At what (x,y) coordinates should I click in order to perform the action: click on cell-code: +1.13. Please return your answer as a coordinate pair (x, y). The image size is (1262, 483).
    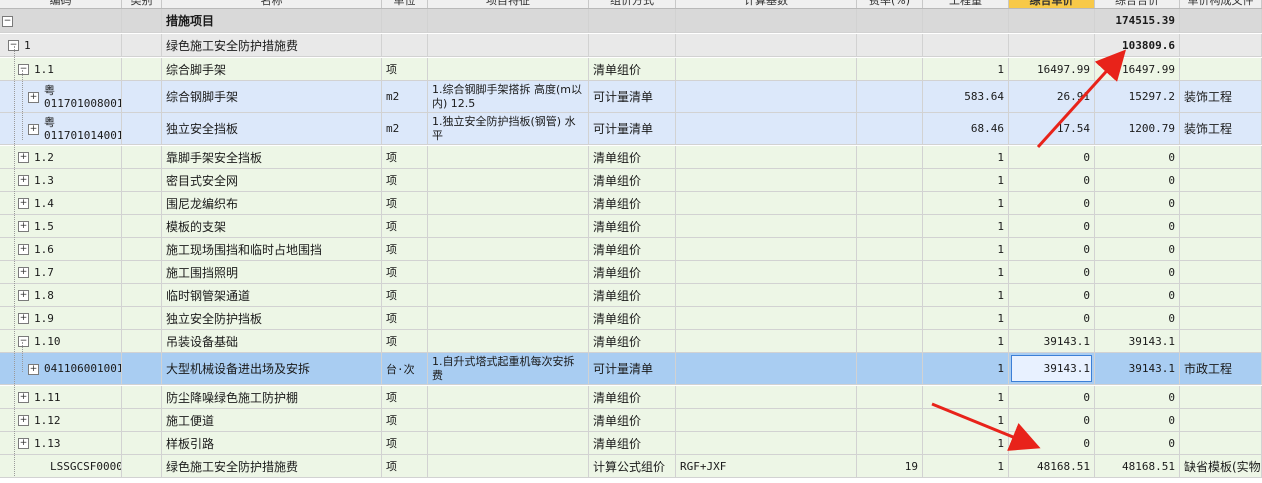
    Looking at the image, I should click on (61, 443).